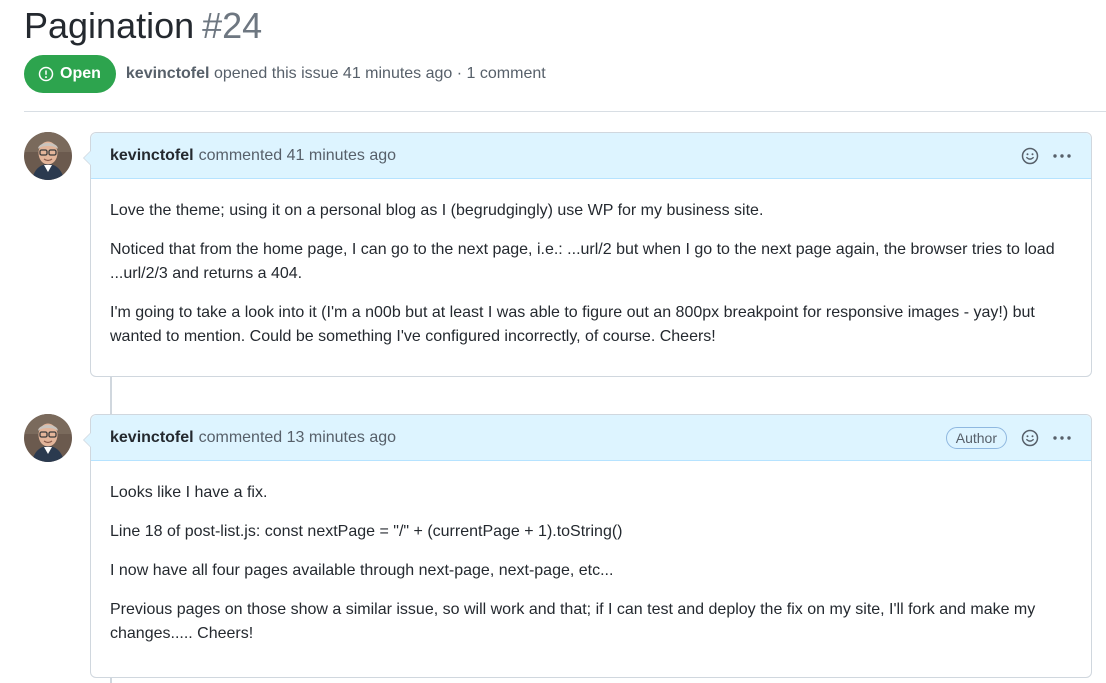 The image size is (1106, 683). I want to click on state-label: Open, so click(80, 73).